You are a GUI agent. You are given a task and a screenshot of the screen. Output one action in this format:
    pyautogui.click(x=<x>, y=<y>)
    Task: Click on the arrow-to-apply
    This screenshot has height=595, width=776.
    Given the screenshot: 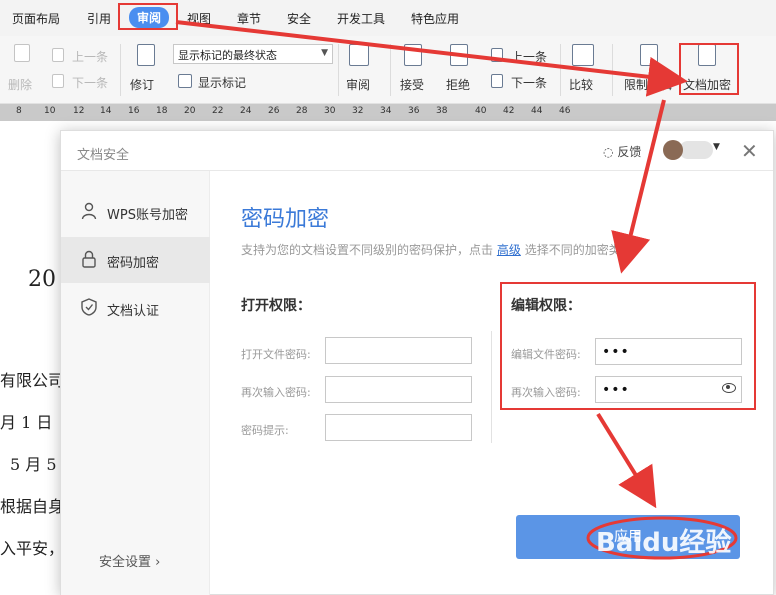 What is the action you would take?
    pyautogui.click(x=626, y=460)
    